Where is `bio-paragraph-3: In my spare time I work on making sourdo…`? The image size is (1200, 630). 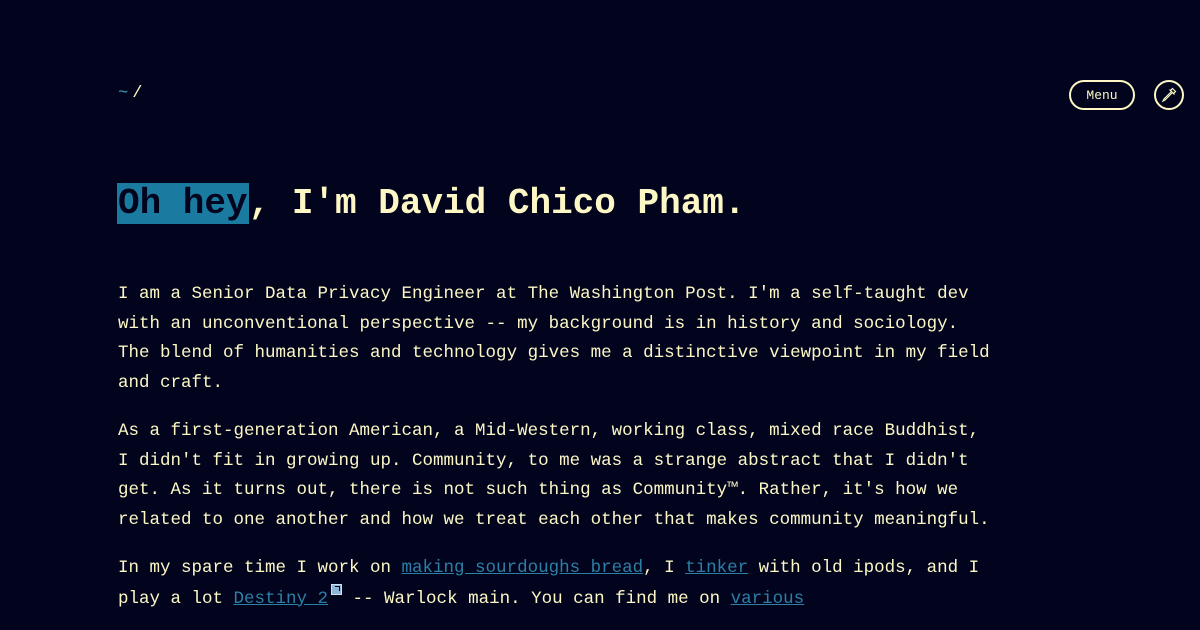
bio-paragraph-3: In my spare time I work on making sourdo… is located at coordinates (558, 584).